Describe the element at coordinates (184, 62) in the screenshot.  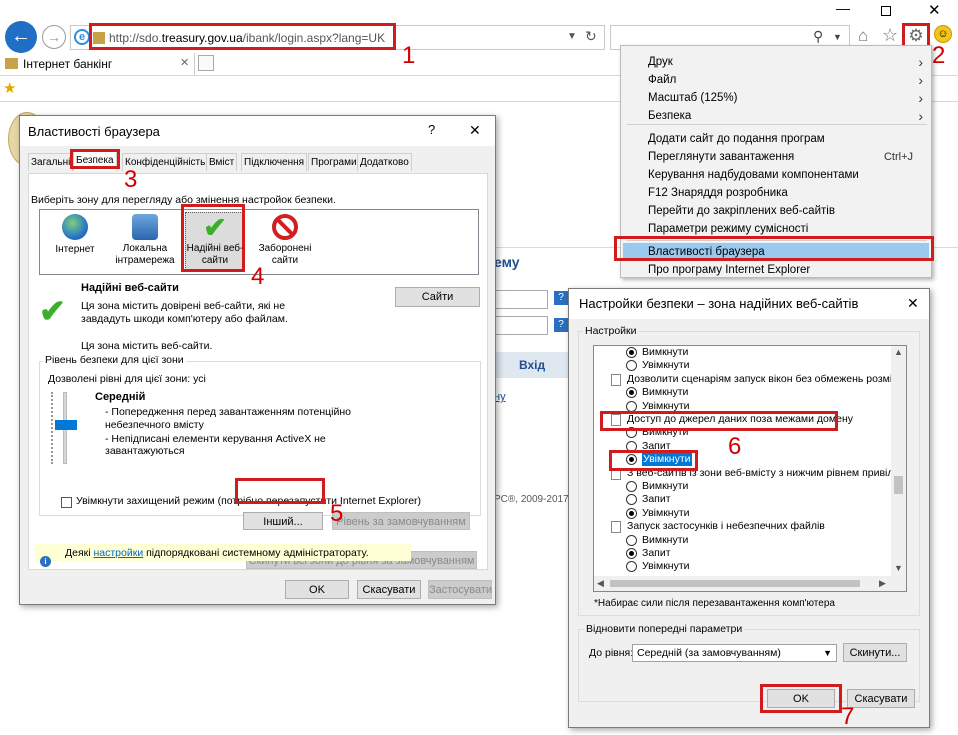
I see `tab-close-icon: ✕` at that location.